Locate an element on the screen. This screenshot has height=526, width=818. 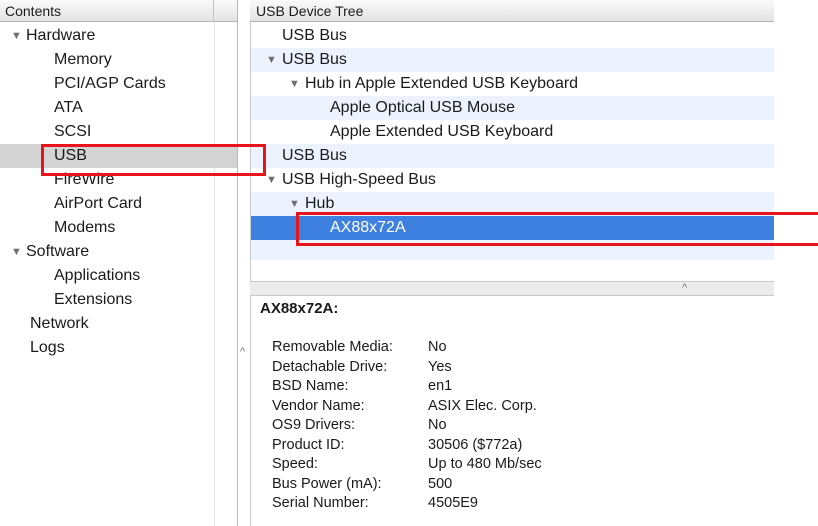
sidebar-item-network: Network is located at coordinates (59, 324).